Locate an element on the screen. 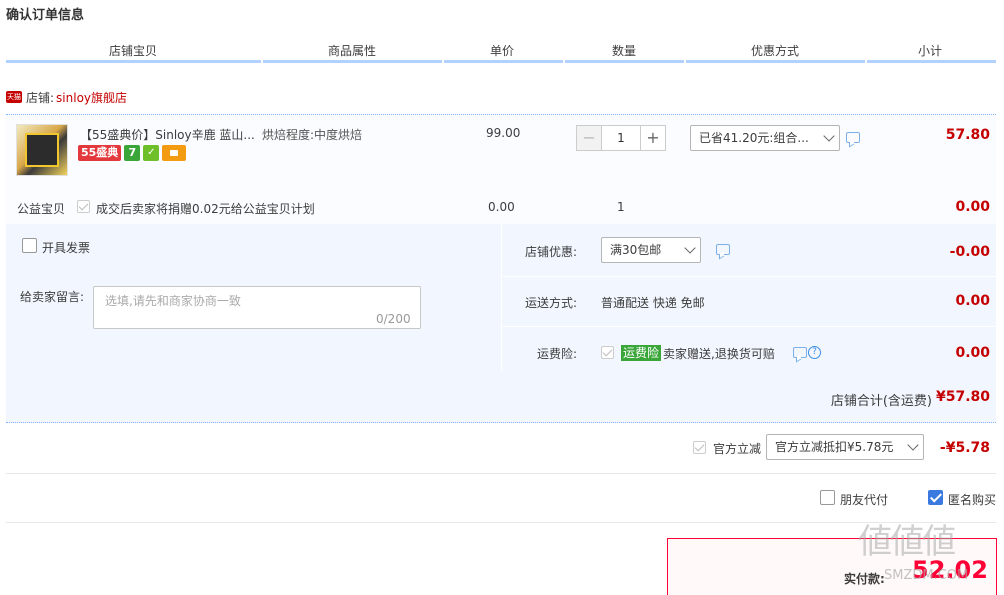 The width and height of the screenshot is (1004, 595). product-tags: 55盛典 7 ✓ is located at coordinates (132, 153).